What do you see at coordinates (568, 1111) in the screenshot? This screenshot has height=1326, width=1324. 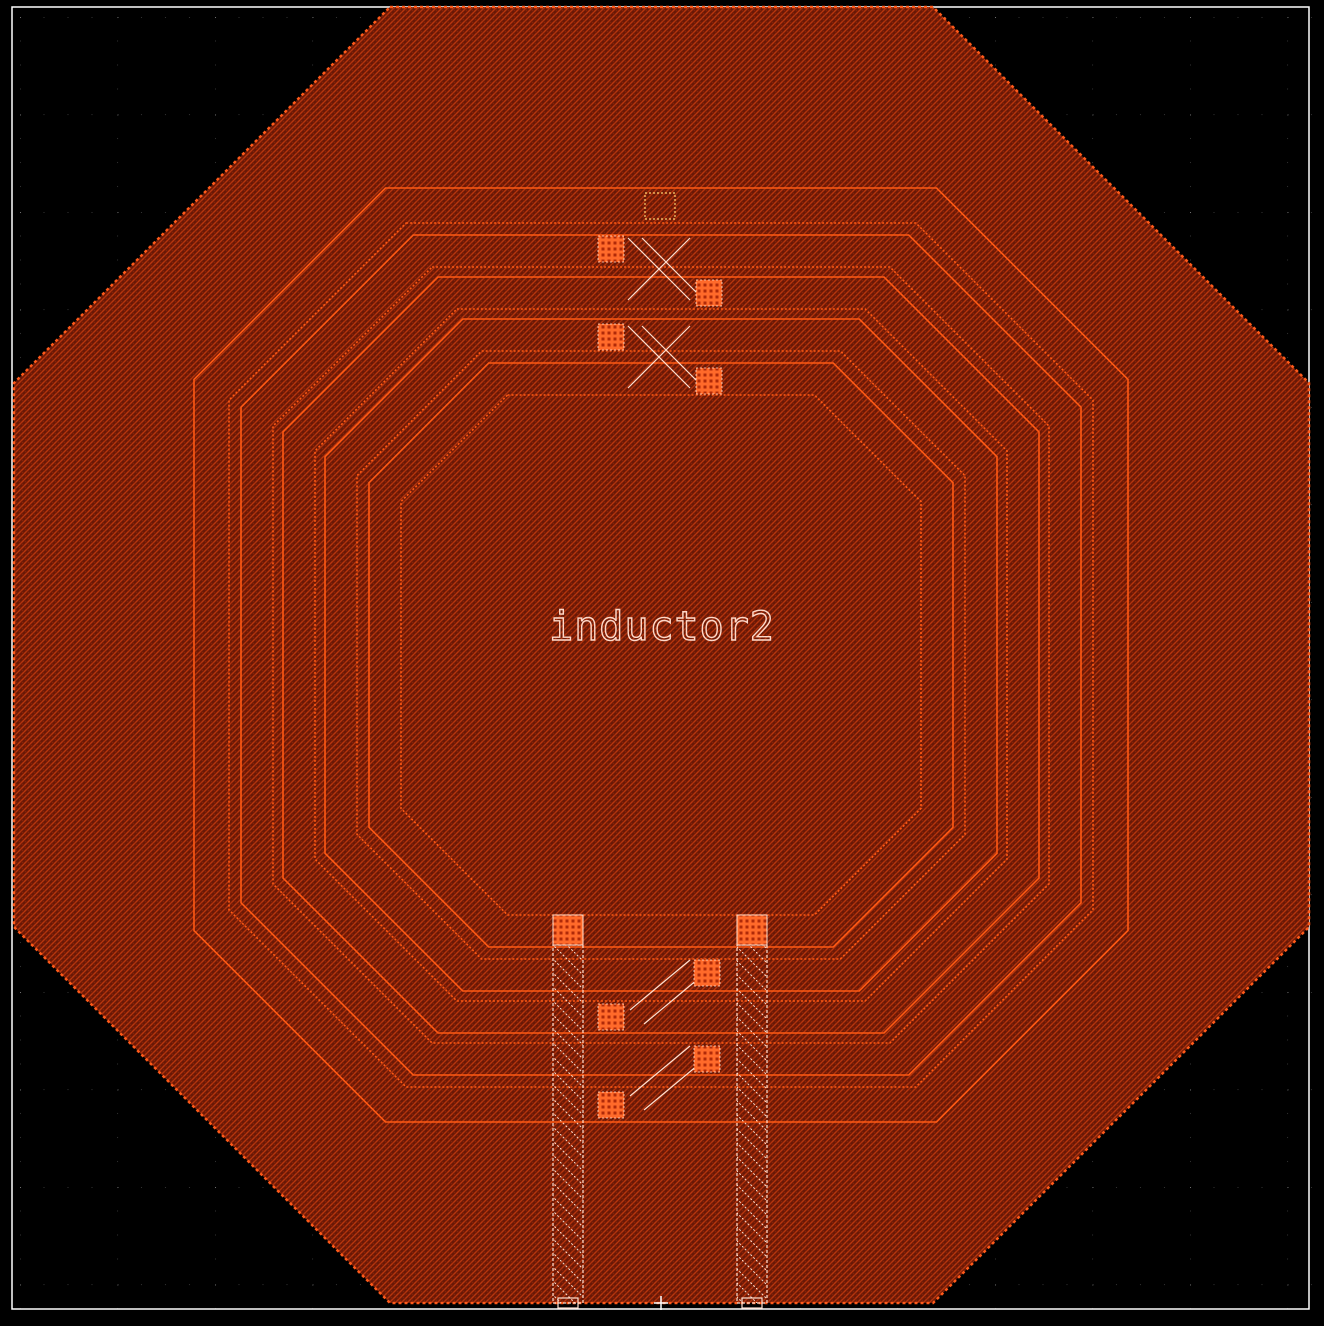 I see `lead-left` at bounding box center [568, 1111].